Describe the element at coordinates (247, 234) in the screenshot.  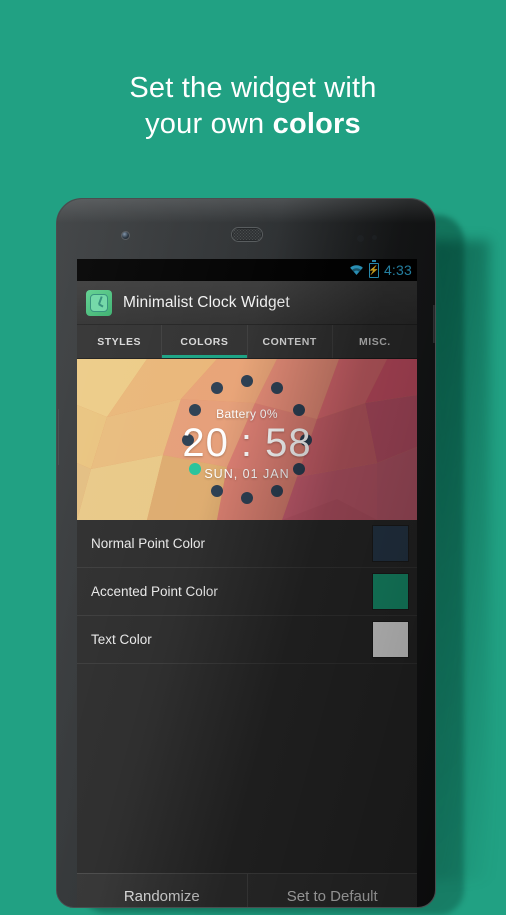
I see `earpiece-speaker-icon` at that location.